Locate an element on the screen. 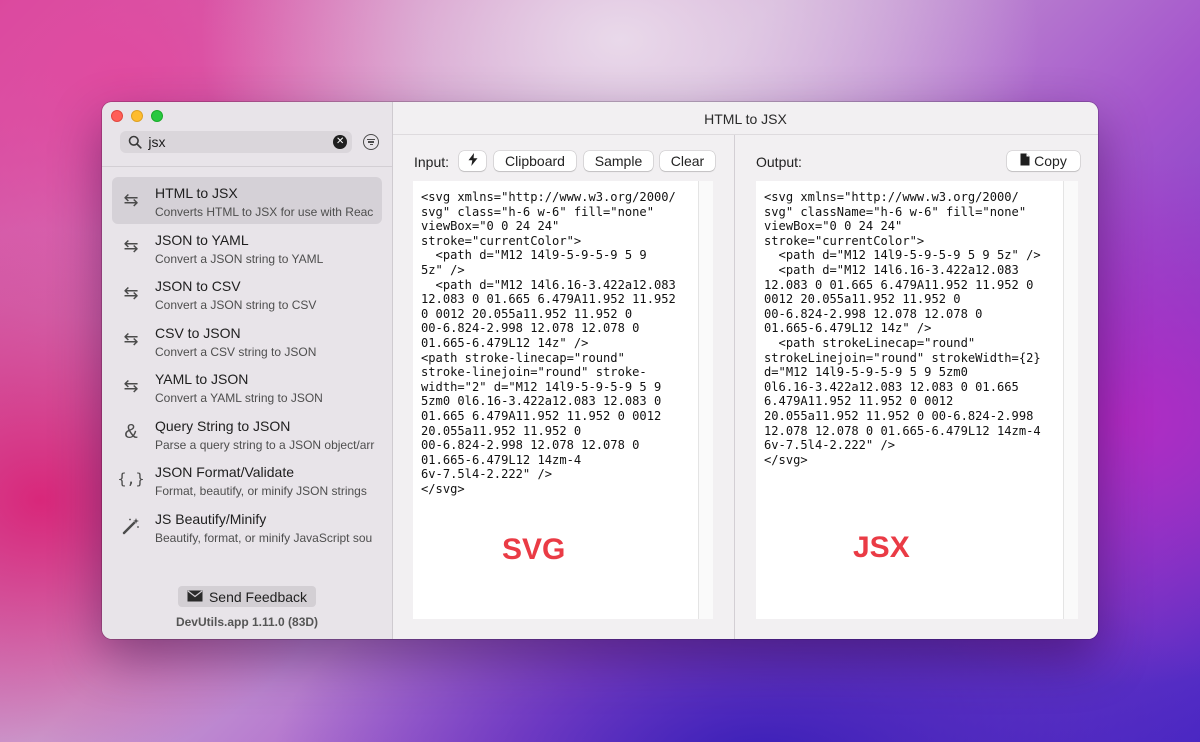  output-label: Output: is located at coordinates (779, 162).